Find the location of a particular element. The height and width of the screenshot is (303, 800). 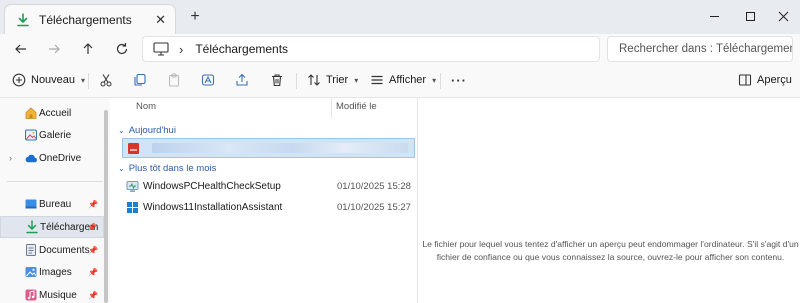

cut-icon is located at coordinates (106, 80).